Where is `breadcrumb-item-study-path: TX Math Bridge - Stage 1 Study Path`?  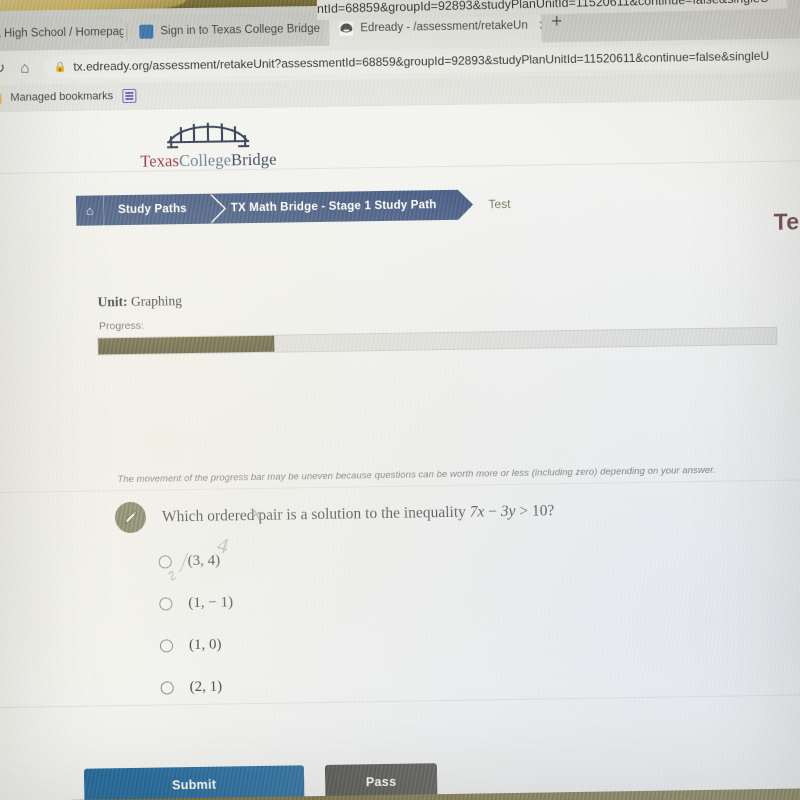
breadcrumb-item-study-path: TX Math Bridge - Stage 1 Study Path is located at coordinates (333, 206).